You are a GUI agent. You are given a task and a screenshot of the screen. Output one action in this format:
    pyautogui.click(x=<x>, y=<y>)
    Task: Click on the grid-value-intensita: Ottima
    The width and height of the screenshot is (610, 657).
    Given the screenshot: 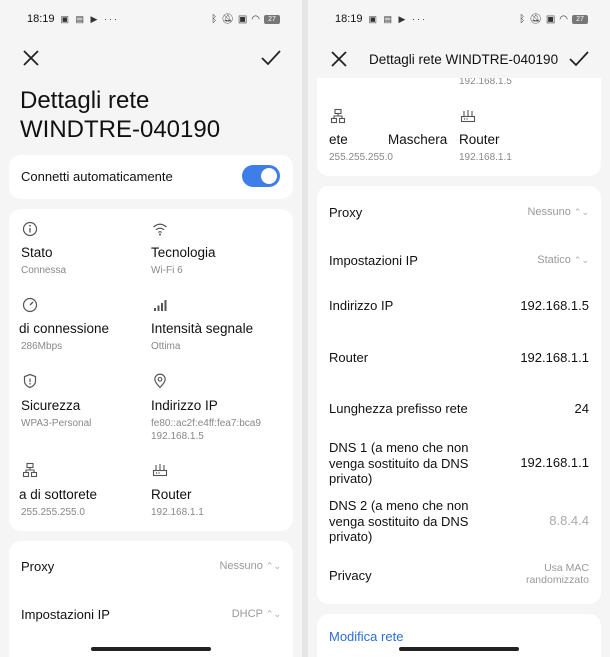 What is the action you would take?
    pyautogui.click(x=166, y=346)
    